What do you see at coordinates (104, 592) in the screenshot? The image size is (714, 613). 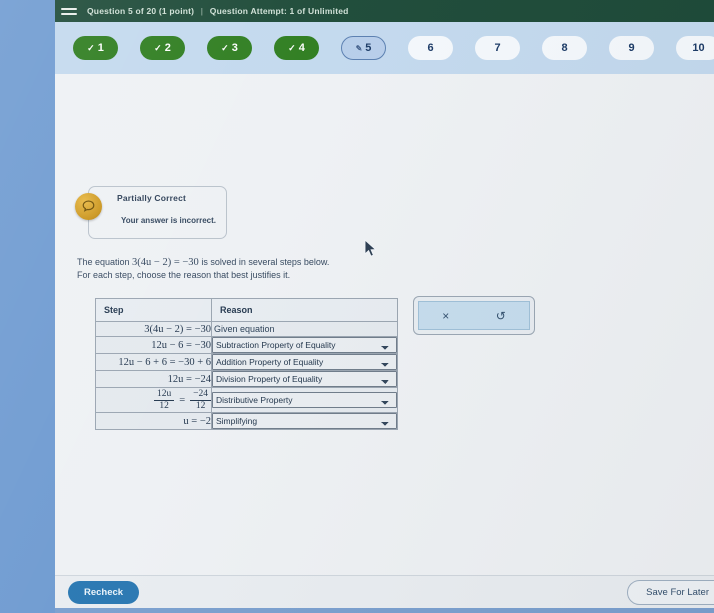 I see `recheck-button: Recheck` at bounding box center [104, 592].